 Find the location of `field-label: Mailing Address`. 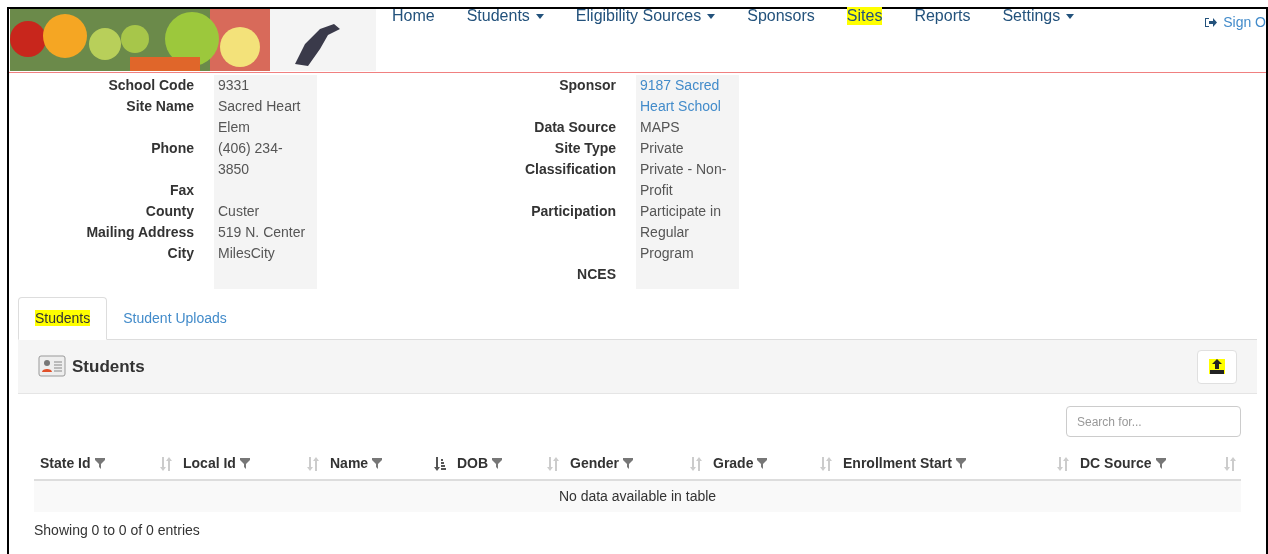

field-label: Mailing Address is located at coordinates (140, 232).